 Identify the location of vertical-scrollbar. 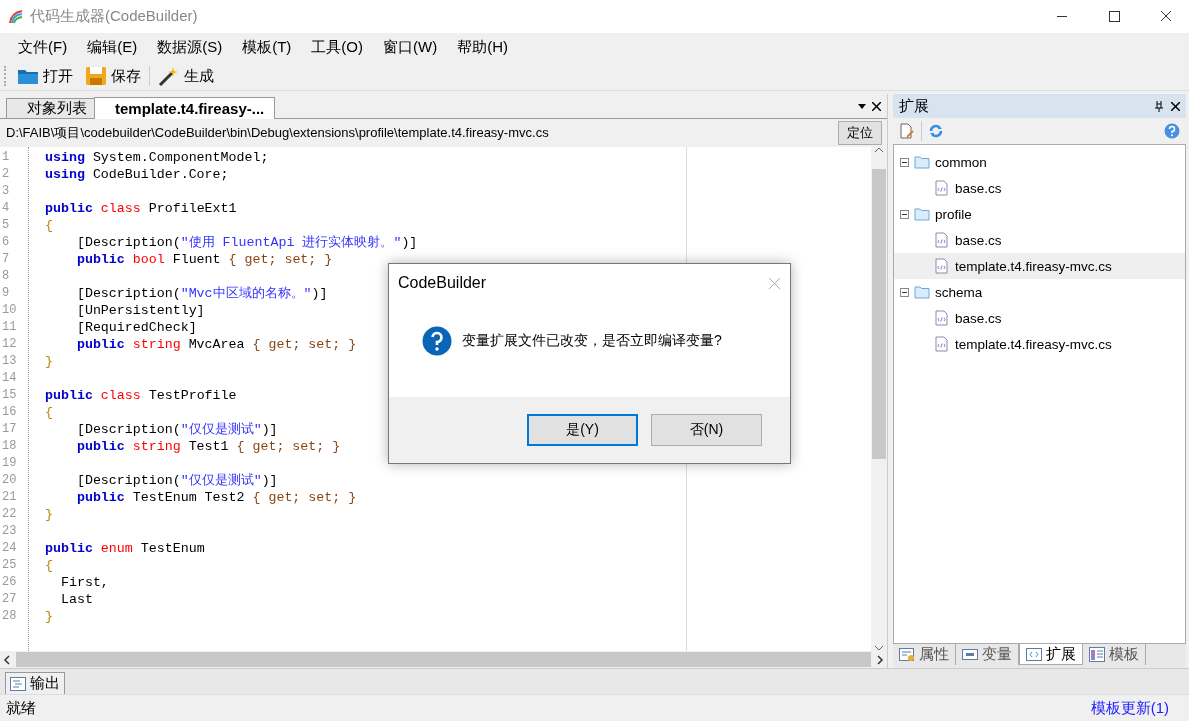
(879, 399).